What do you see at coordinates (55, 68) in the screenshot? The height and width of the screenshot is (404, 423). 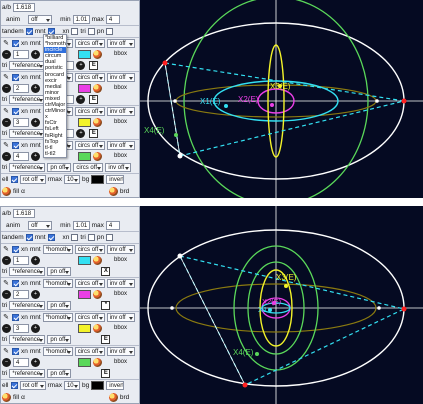 I see `dropdown-option: poristic` at bounding box center [55, 68].